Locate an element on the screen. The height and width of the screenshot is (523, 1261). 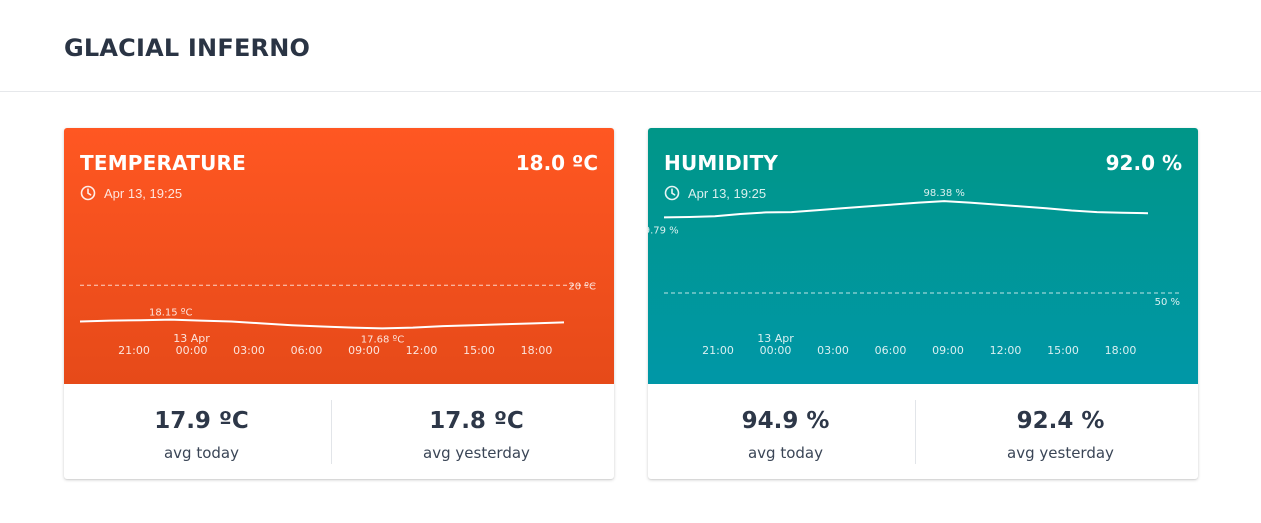
humidity-avg-today: 94.9 % avg today is located at coordinates (785, 431).